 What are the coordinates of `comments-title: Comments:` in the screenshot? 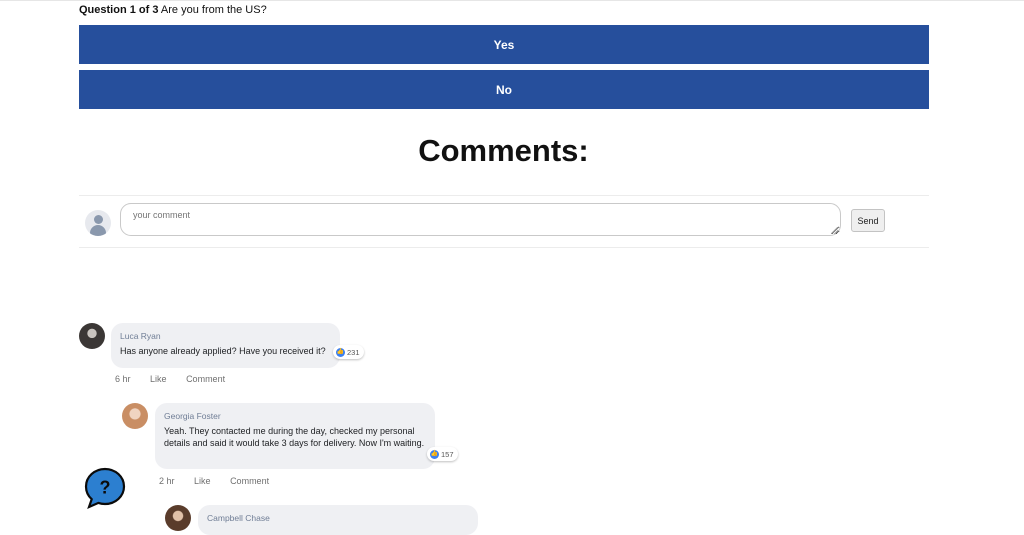 It's located at (503, 150).